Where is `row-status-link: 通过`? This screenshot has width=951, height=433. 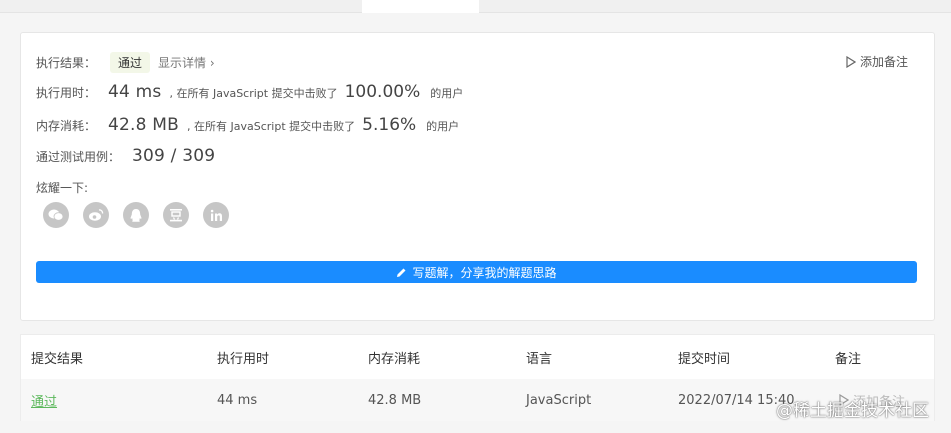
row-status-link: 通过 is located at coordinates (44, 400).